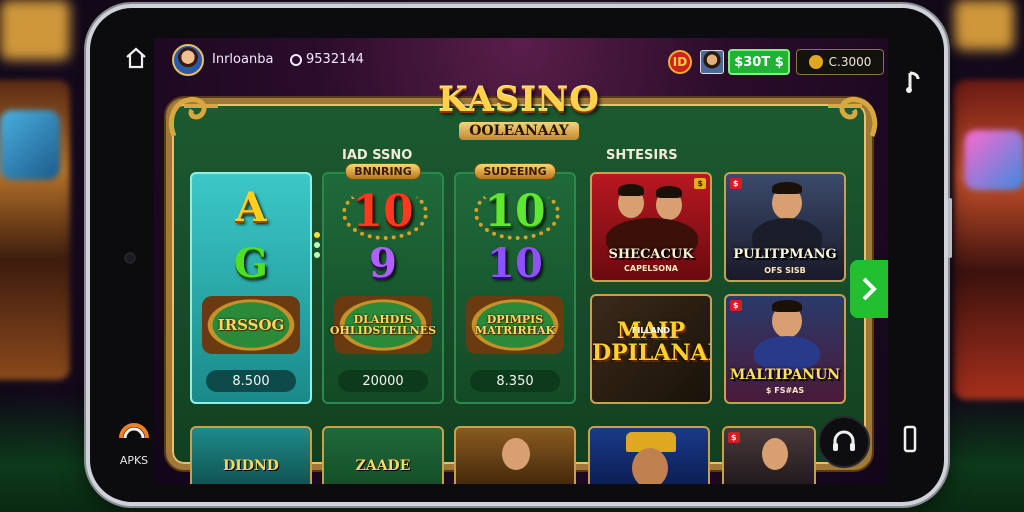 This screenshot has width=1024, height=512. Describe the element at coordinates (251, 466) in the screenshot. I see `tile-title: DIDND` at that location.